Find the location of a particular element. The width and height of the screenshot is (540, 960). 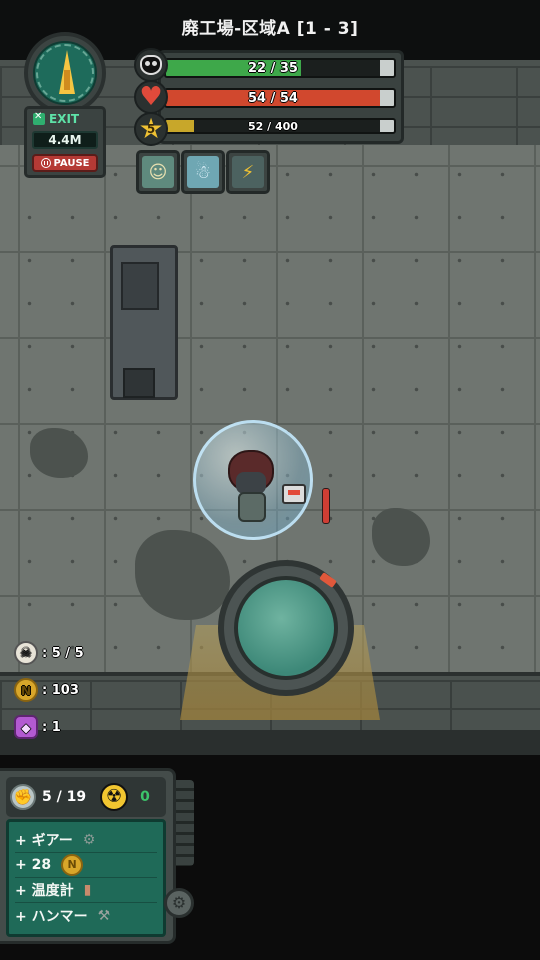

exit-distance: 4.4M is located at coordinates (65, 140).